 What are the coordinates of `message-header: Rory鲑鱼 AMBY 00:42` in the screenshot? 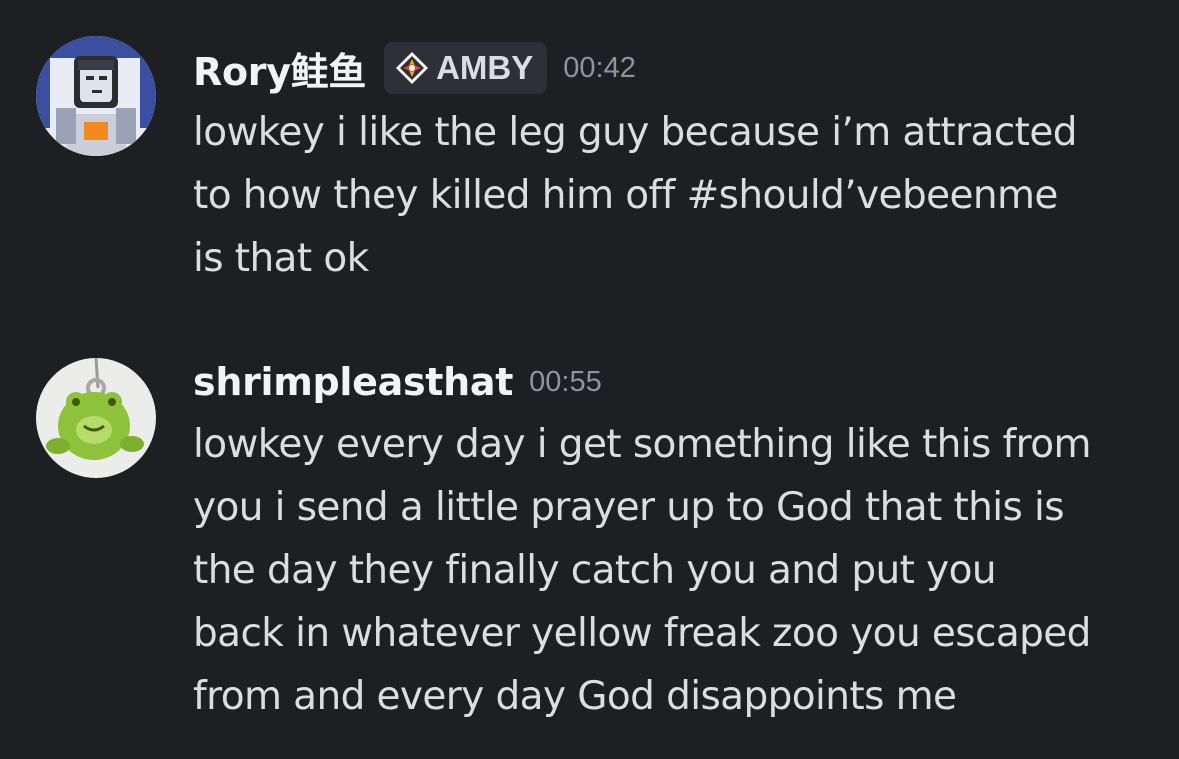 It's located at (414, 68).